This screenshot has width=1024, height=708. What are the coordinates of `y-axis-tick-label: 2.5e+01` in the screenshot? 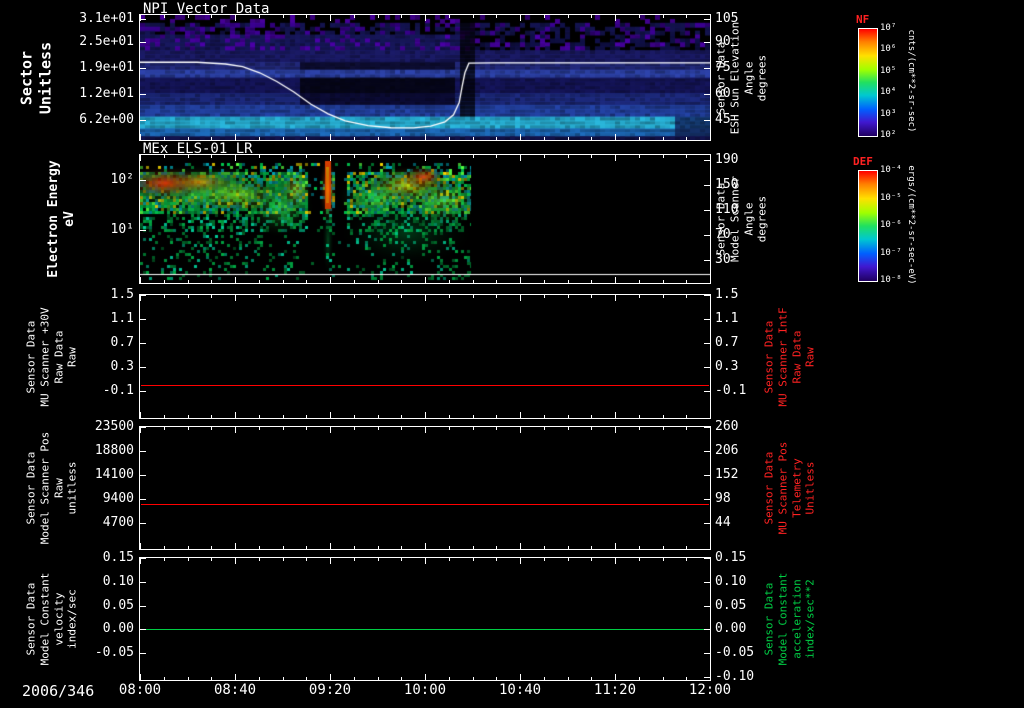 It's located at (106, 41).